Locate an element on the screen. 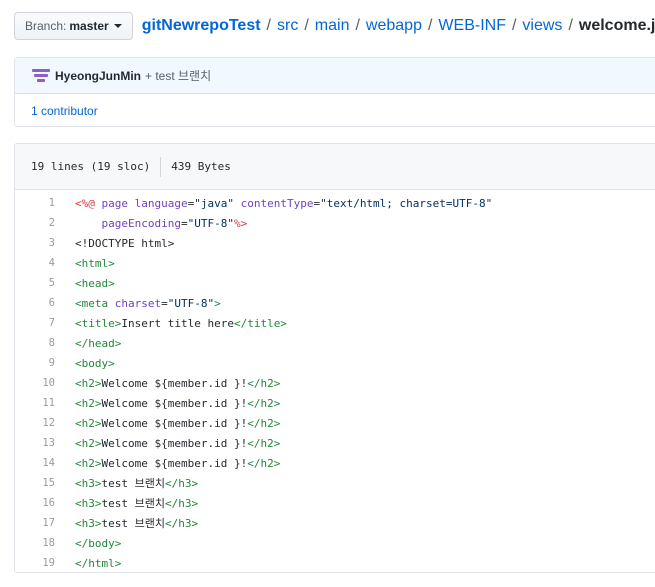  branch-select-button: Branch: master is located at coordinates (73, 26).